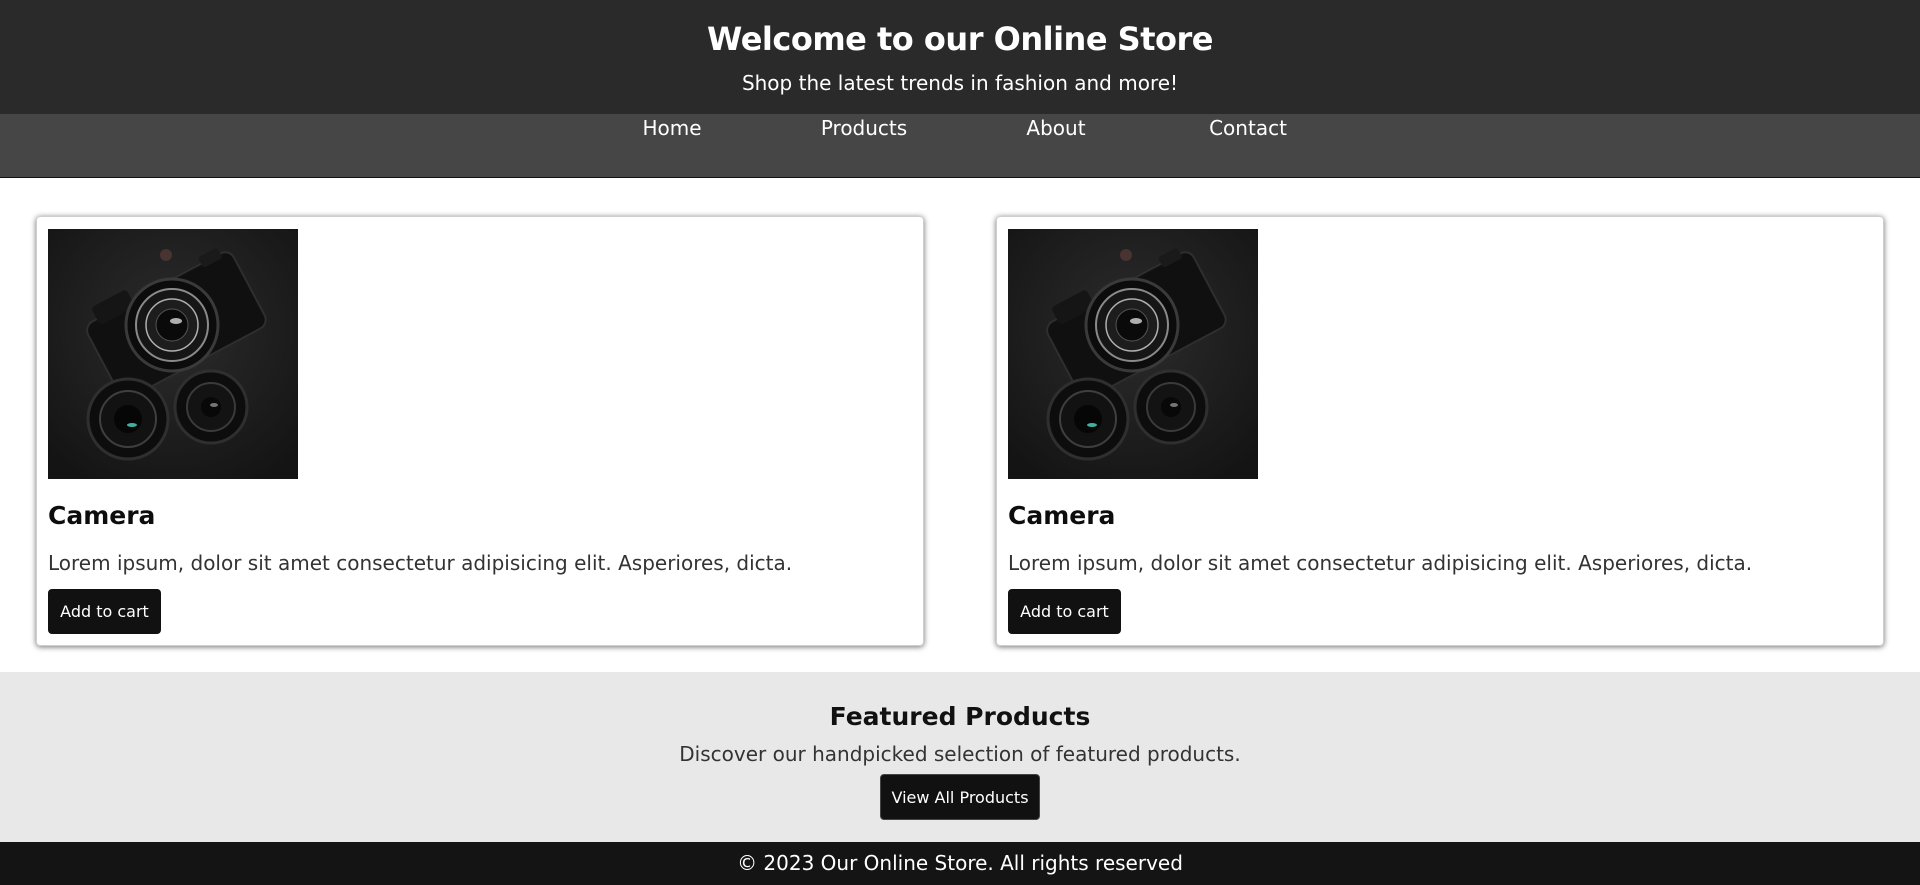 The width and height of the screenshot is (1920, 885). Describe the element at coordinates (960, 146) in the screenshot. I see `main-nav: Home Products About Contact` at that location.